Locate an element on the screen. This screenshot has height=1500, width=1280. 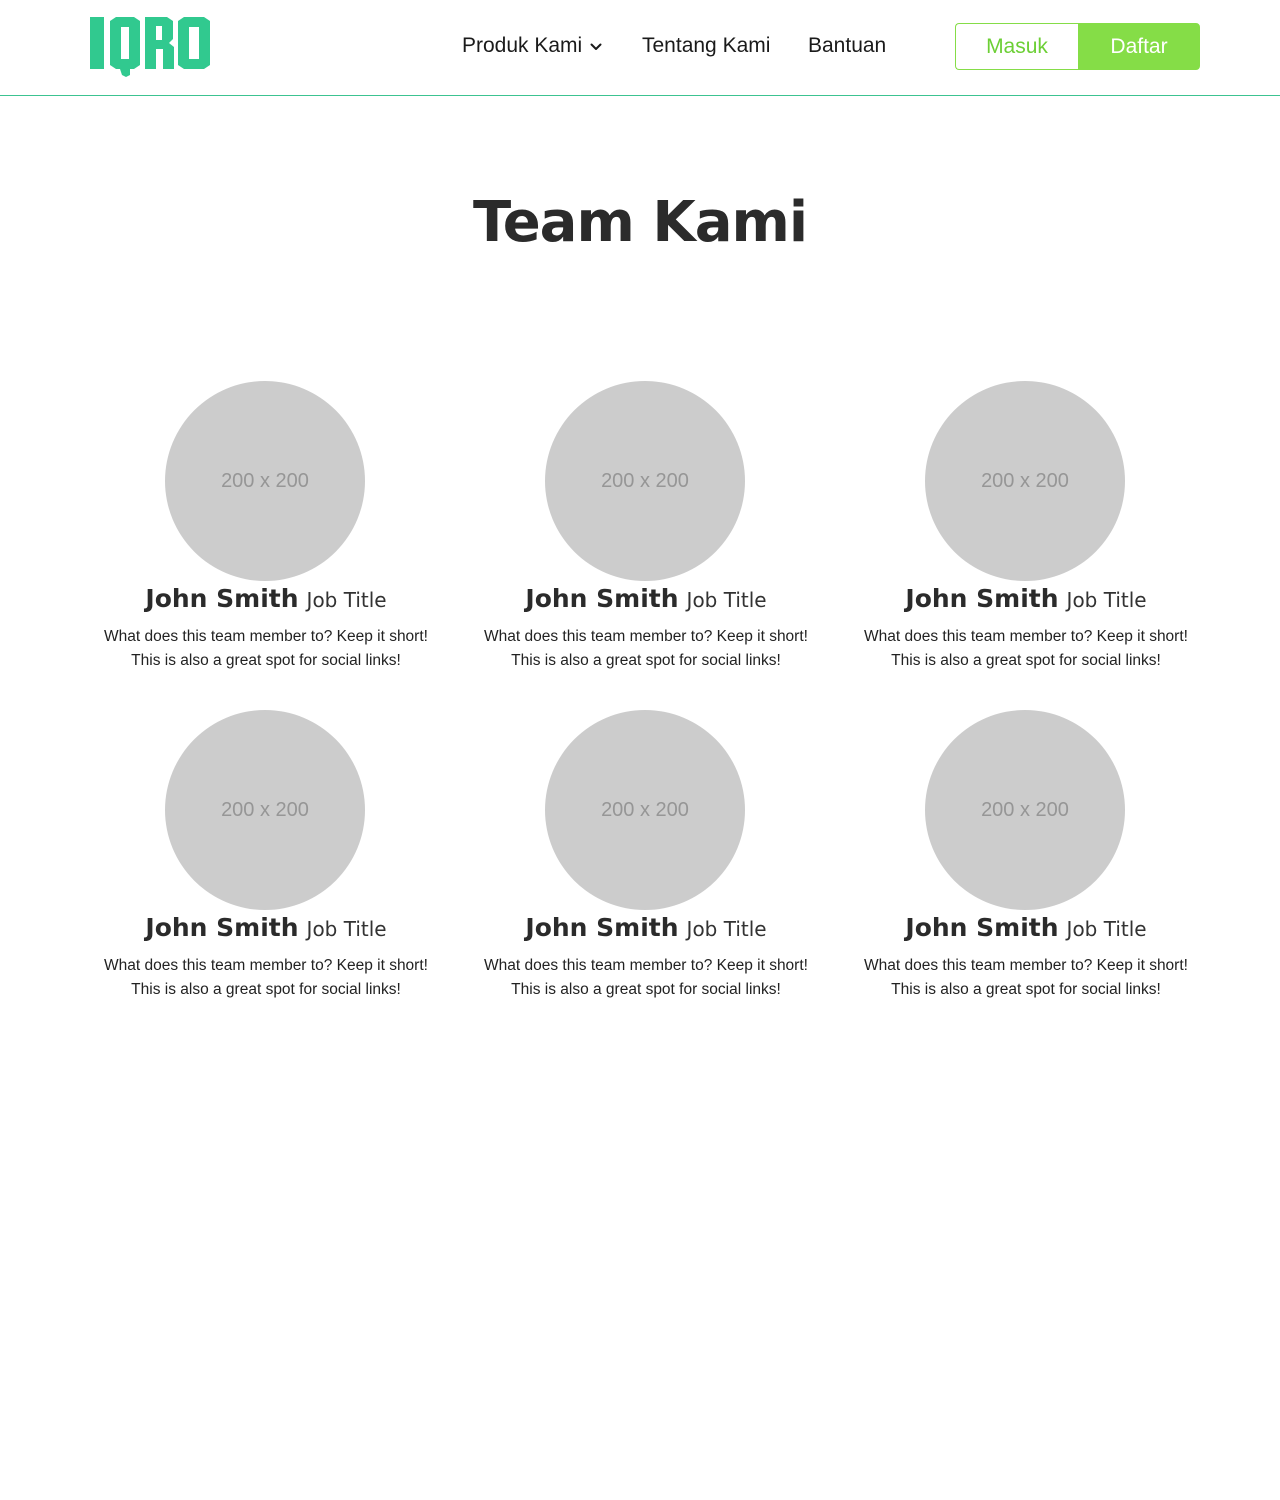
nav-tentang-label: Tentang Kami is located at coordinates (706, 46).